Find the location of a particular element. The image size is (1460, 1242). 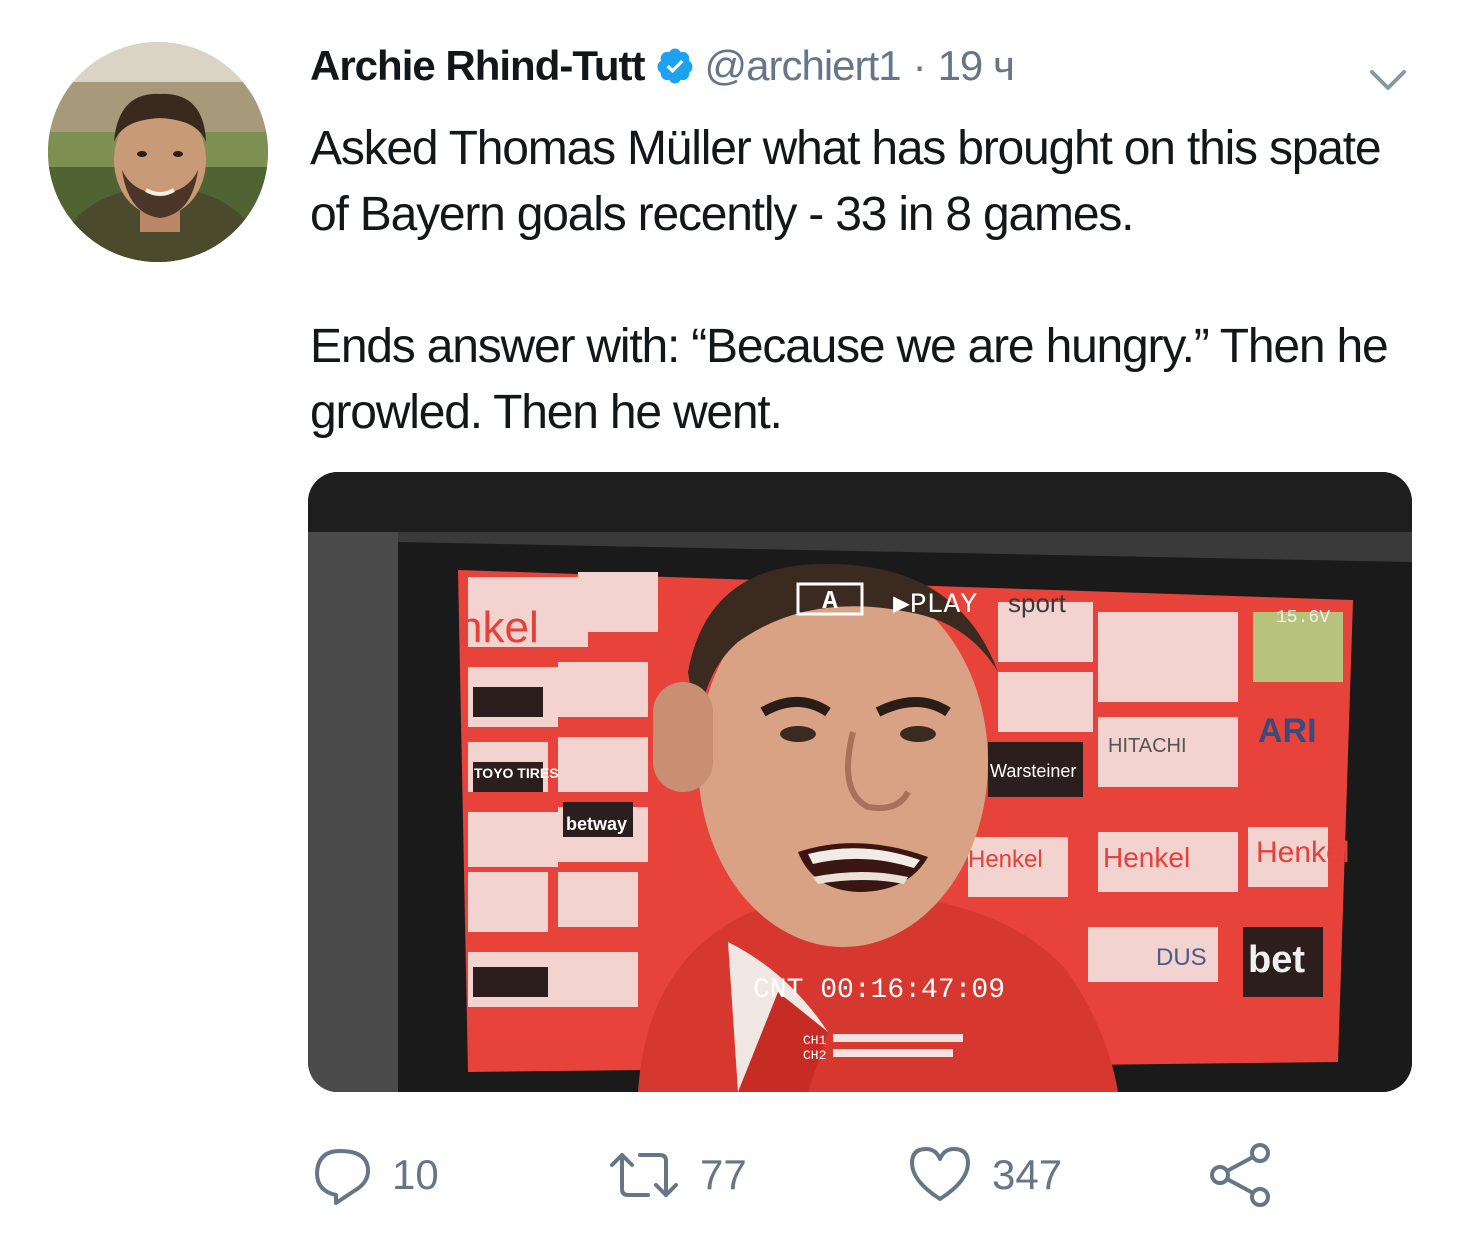

overlay-ch2: CH2 is located at coordinates (814, 1055).